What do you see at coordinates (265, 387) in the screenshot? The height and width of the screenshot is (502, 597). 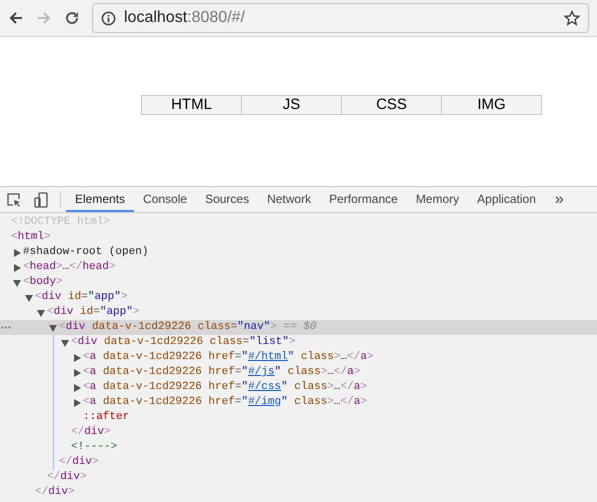 I see `href-link: #/css` at bounding box center [265, 387].